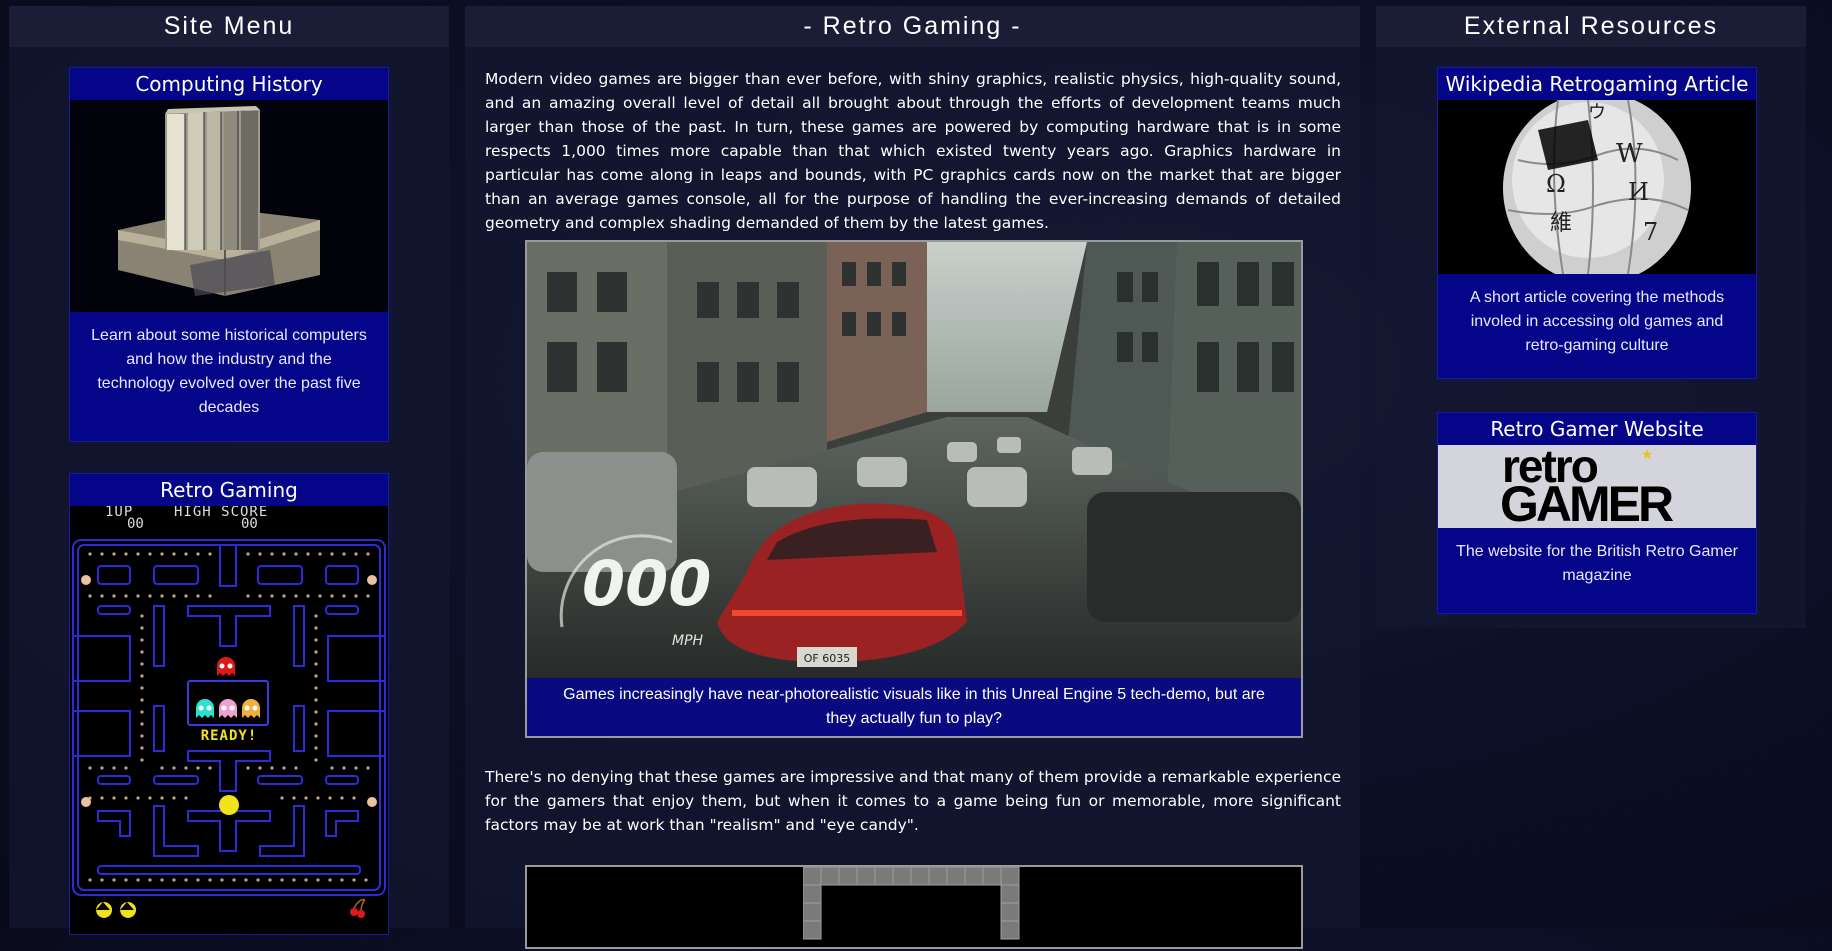  I want to click on tetris-well-image, so click(912, 906).